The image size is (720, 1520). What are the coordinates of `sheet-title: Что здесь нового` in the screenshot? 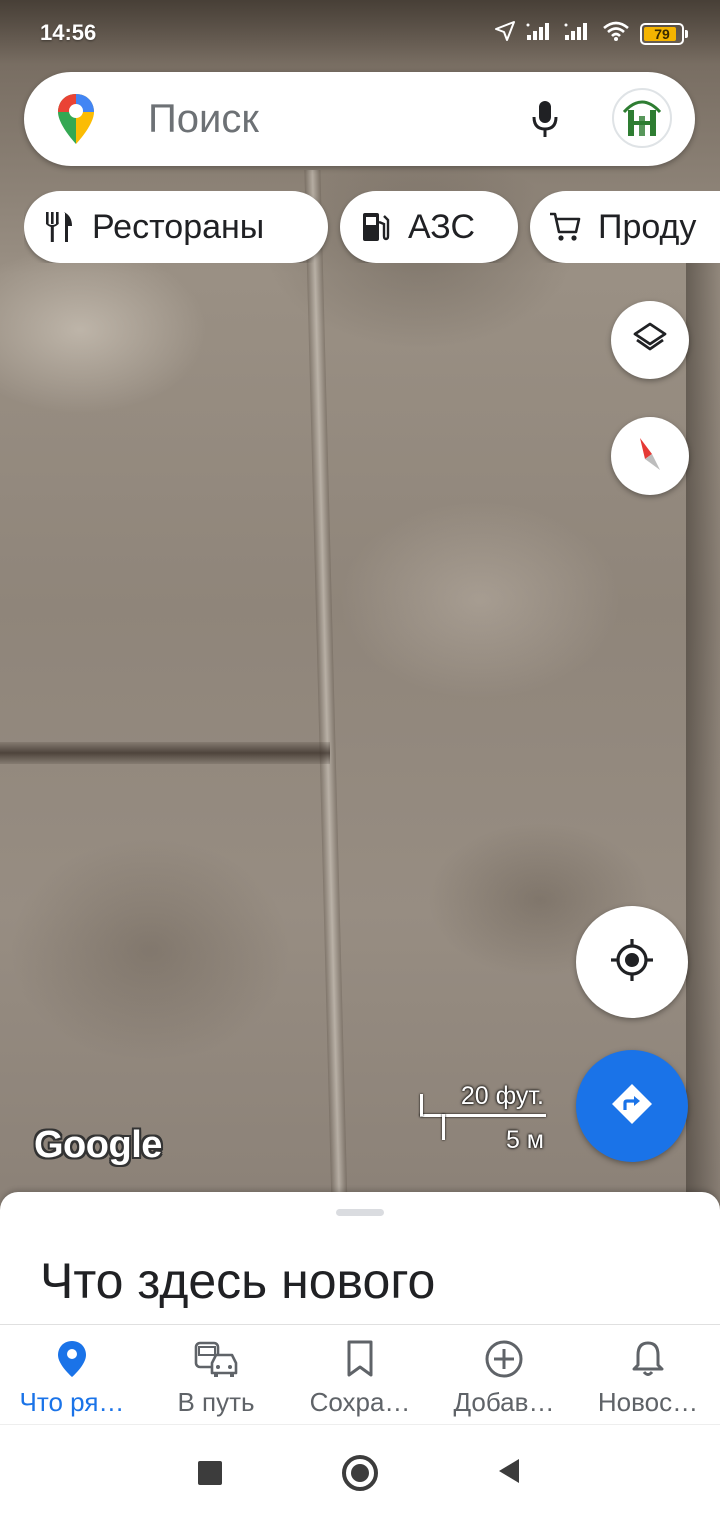 It's located at (238, 1281).